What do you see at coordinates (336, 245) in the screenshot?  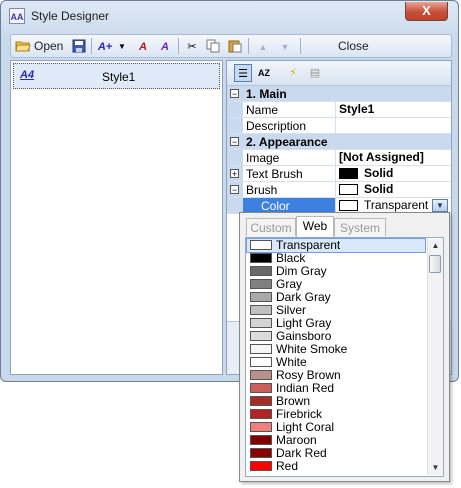 I see `list-item: Transparent` at bounding box center [336, 245].